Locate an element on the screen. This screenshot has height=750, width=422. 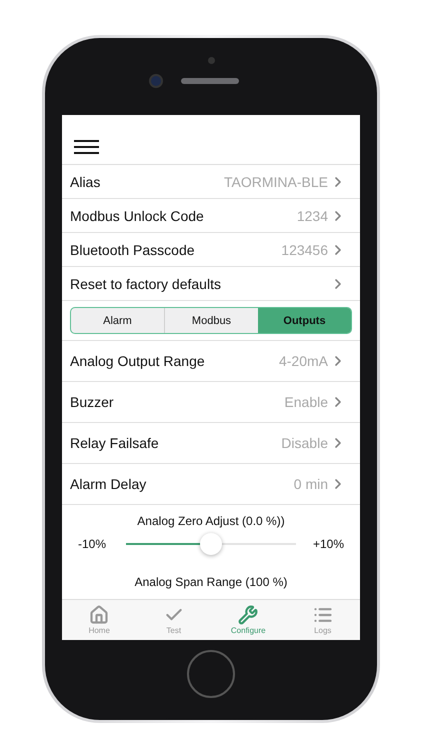
settings-row: Relay Failsafe Disable is located at coordinates (211, 443).